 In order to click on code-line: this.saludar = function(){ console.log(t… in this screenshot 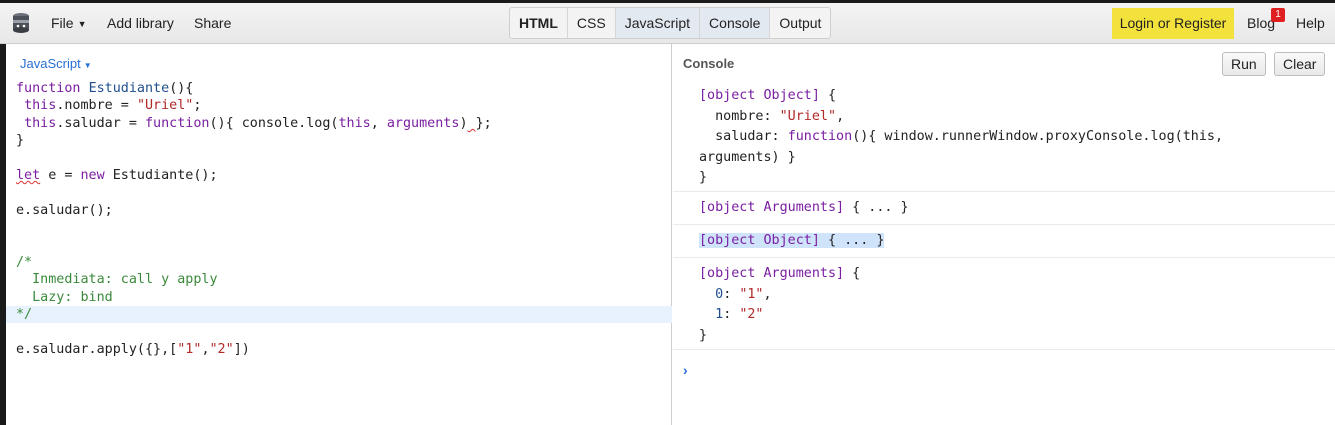, I will do `click(258, 123)`.